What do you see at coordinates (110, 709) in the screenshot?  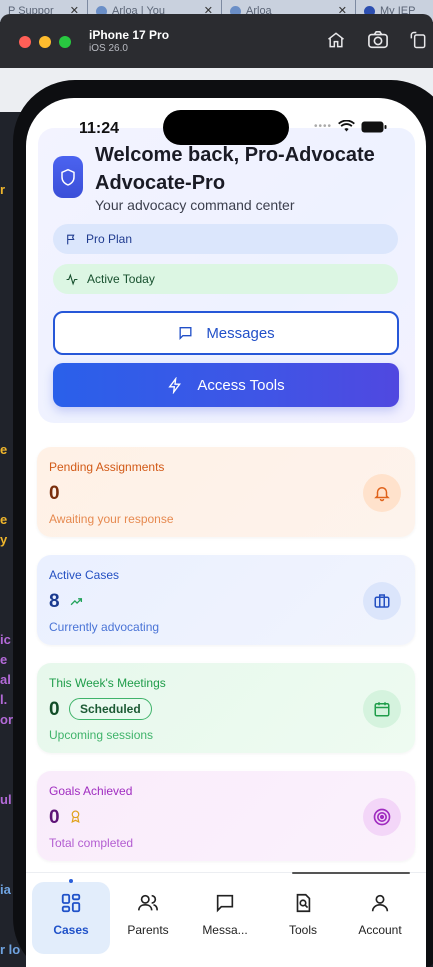 I see `scheduled-badge: Scheduled` at bounding box center [110, 709].